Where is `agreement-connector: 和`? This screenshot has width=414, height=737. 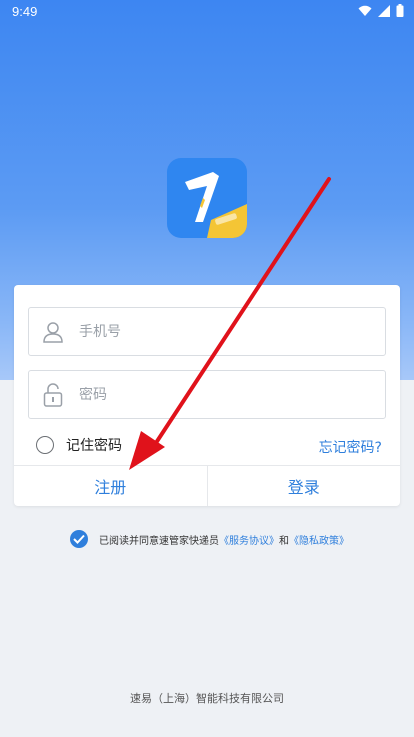
agreement-connector: 和 is located at coordinates (284, 541).